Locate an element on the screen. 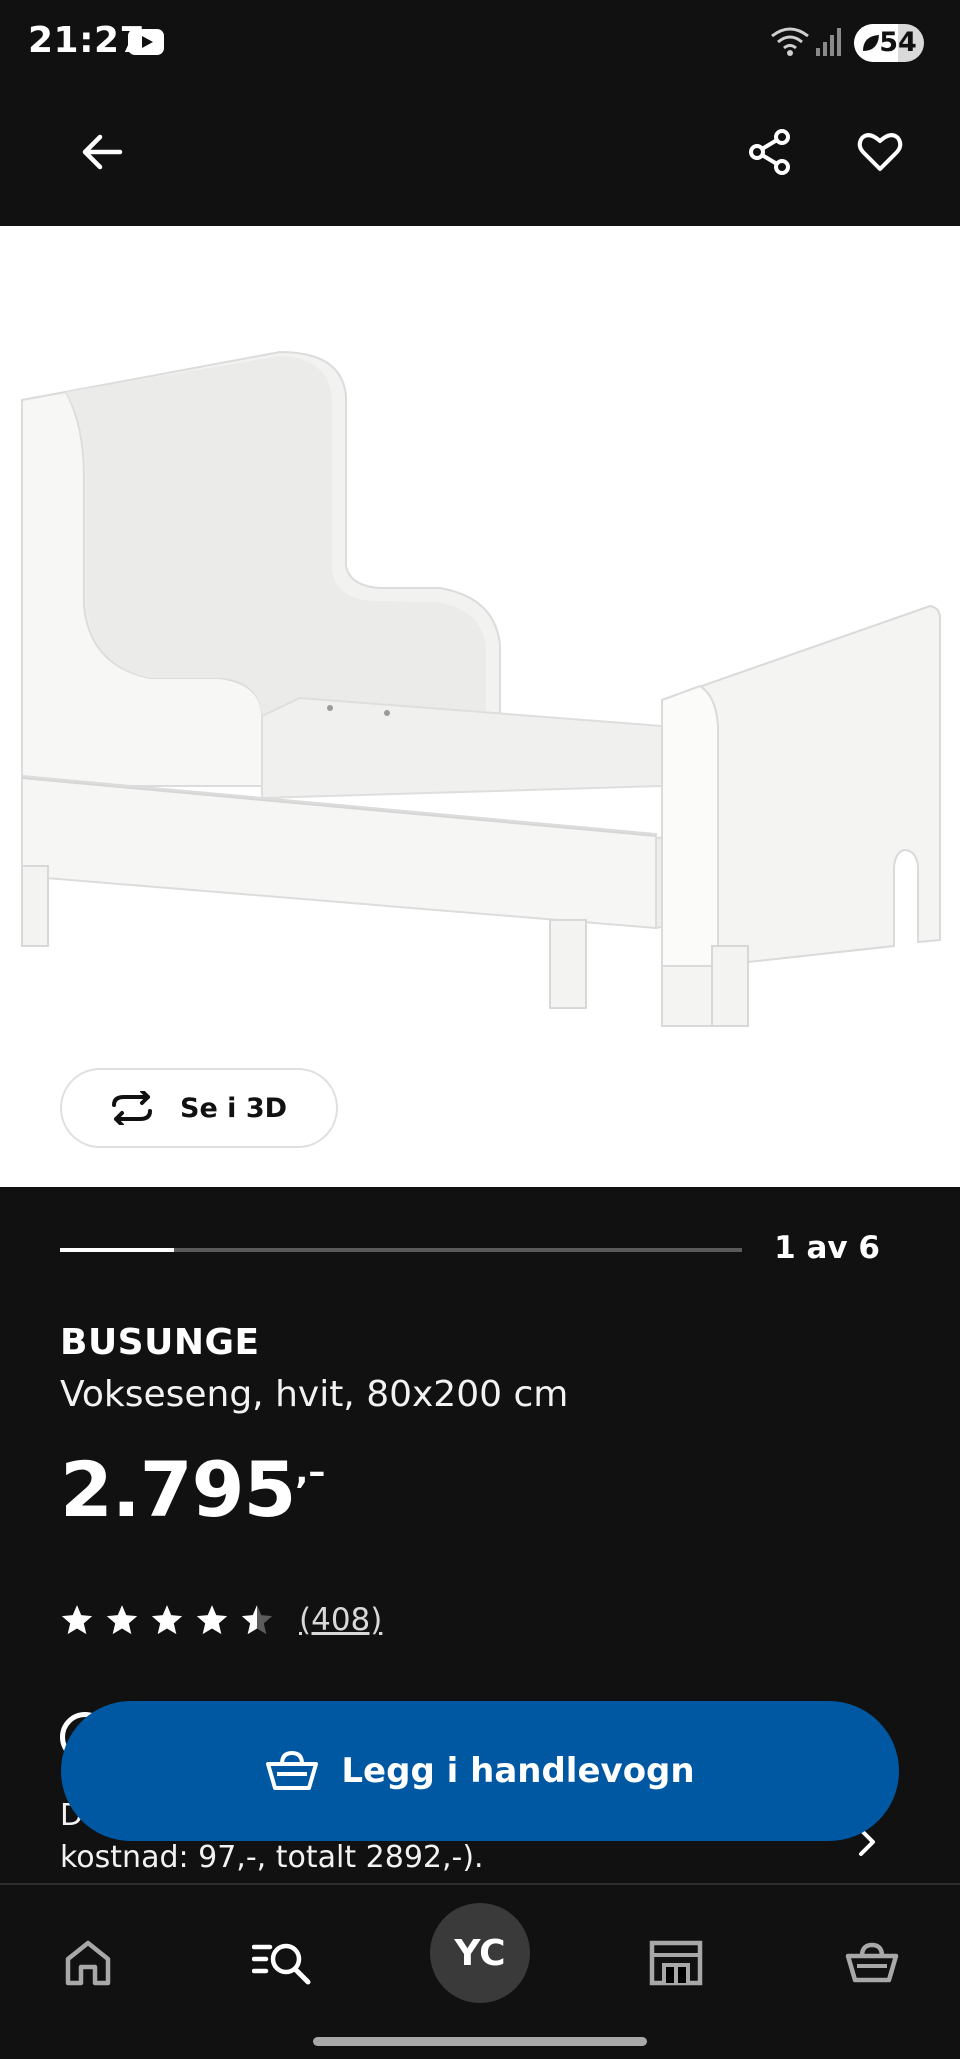 This screenshot has height=2059, width=960. add-to-cart-label: Legg i handlevogn is located at coordinates (518, 1771).